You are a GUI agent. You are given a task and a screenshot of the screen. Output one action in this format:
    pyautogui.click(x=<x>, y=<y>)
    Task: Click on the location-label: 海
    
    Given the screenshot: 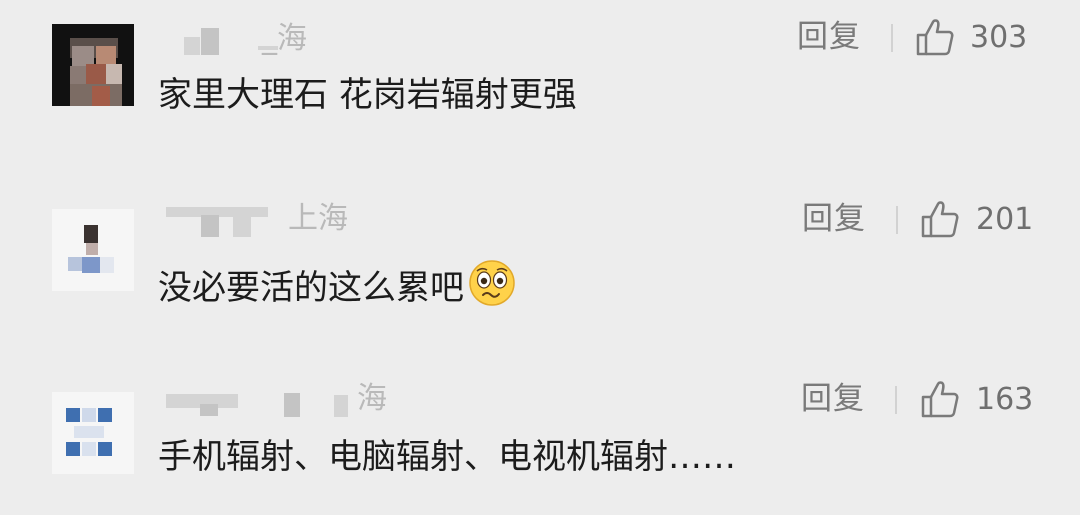 What is the action you would take?
    pyautogui.click(x=372, y=398)
    